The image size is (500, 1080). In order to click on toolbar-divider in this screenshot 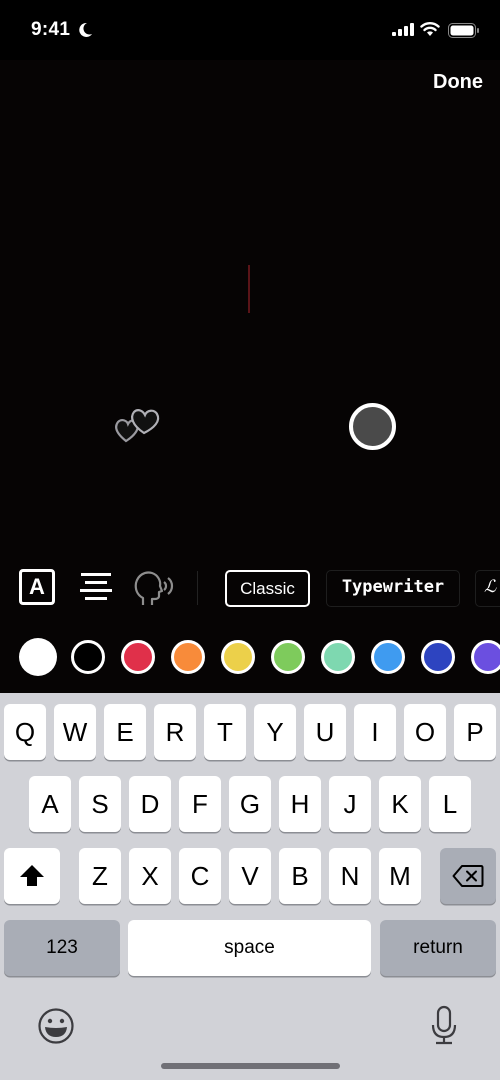, I will do `click(197, 588)`.